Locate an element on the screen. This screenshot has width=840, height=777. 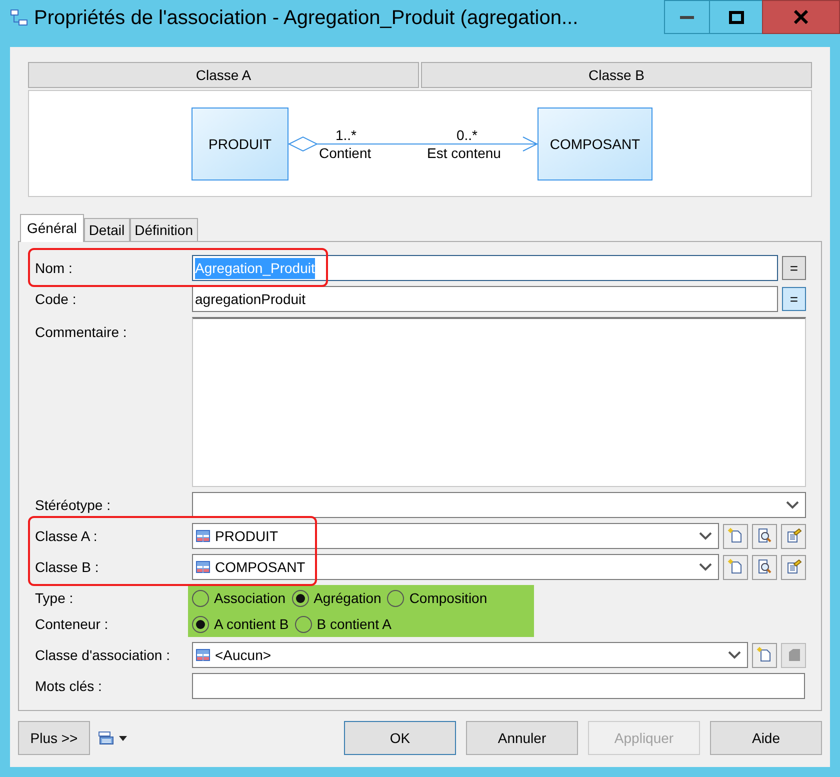
tab: Définition is located at coordinates (164, 229).